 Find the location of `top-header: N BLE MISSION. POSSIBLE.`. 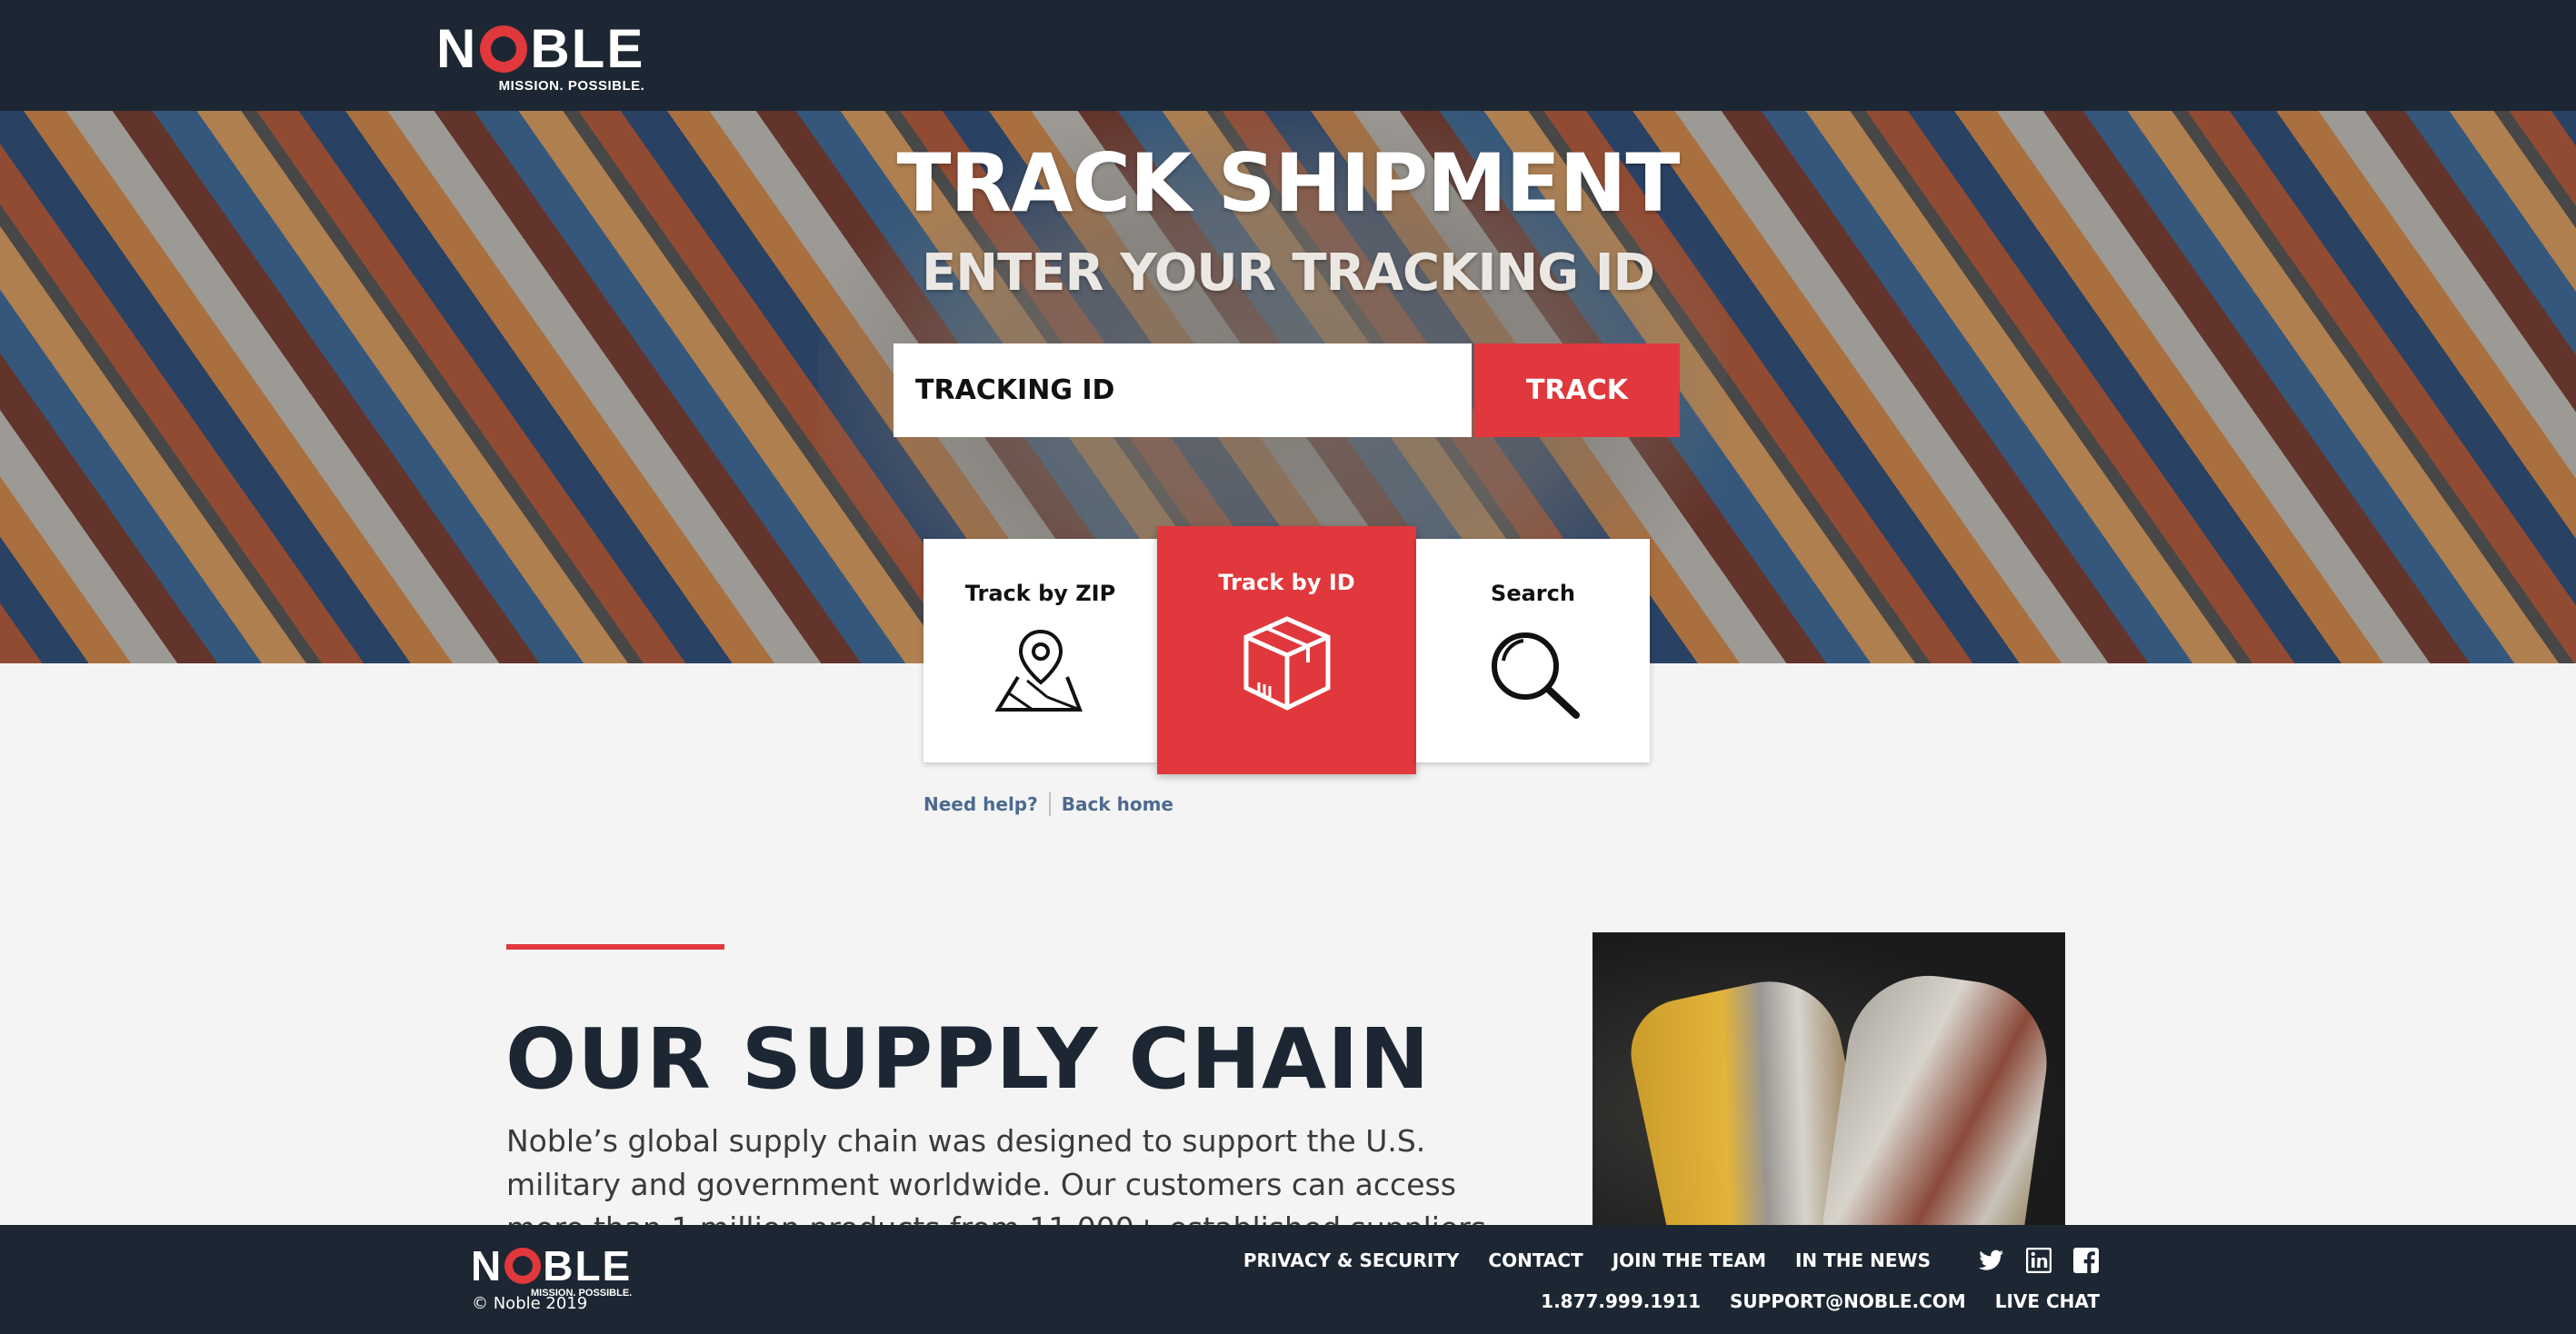

top-header: N BLE MISSION. POSSIBLE. is located at coordinates (1288, 56).